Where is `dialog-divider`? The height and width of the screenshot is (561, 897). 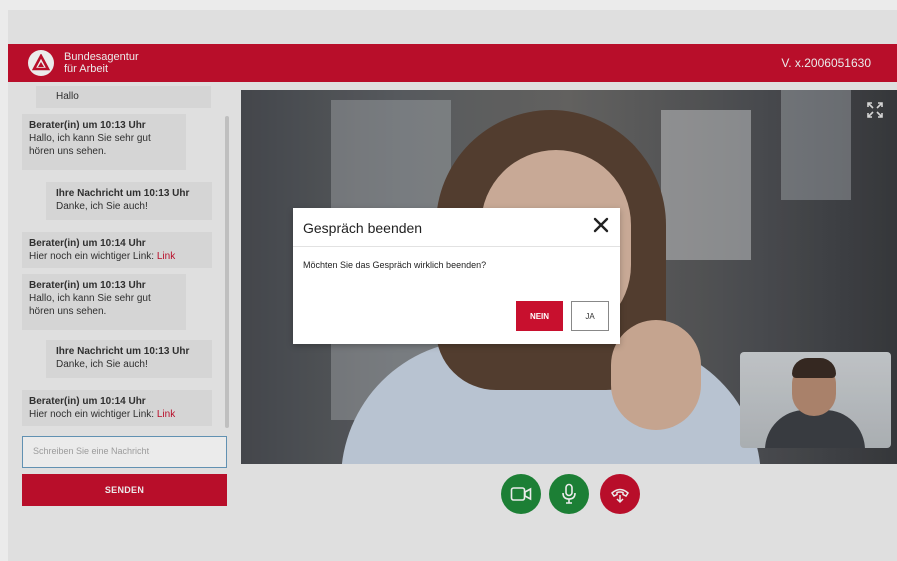 dialog-divider is located at coordinates (456, 246).